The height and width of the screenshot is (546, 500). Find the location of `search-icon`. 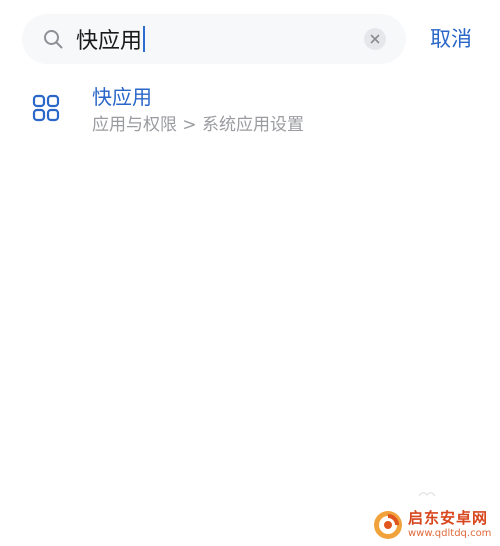

search-icon is located at coordinates (53, 39).